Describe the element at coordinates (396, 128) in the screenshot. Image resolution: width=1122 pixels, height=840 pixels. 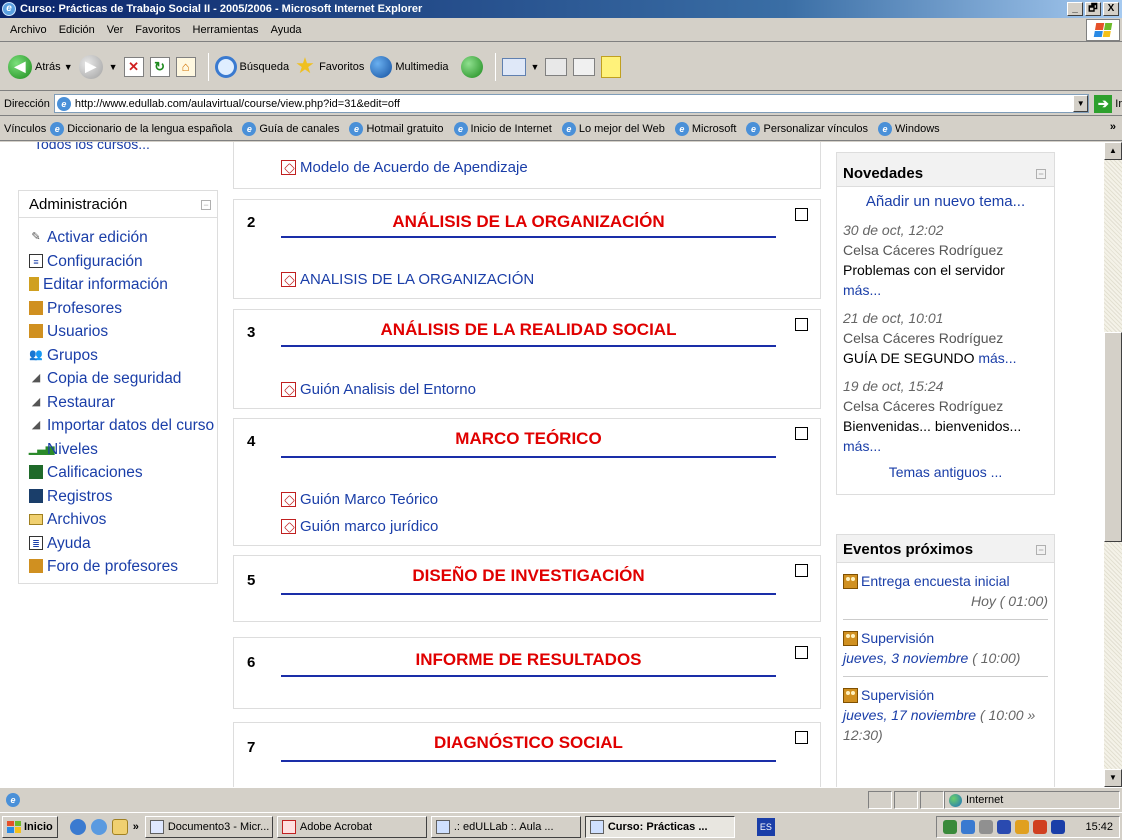
I see `link-hotmail: e Hotmail gratuito` at that location.